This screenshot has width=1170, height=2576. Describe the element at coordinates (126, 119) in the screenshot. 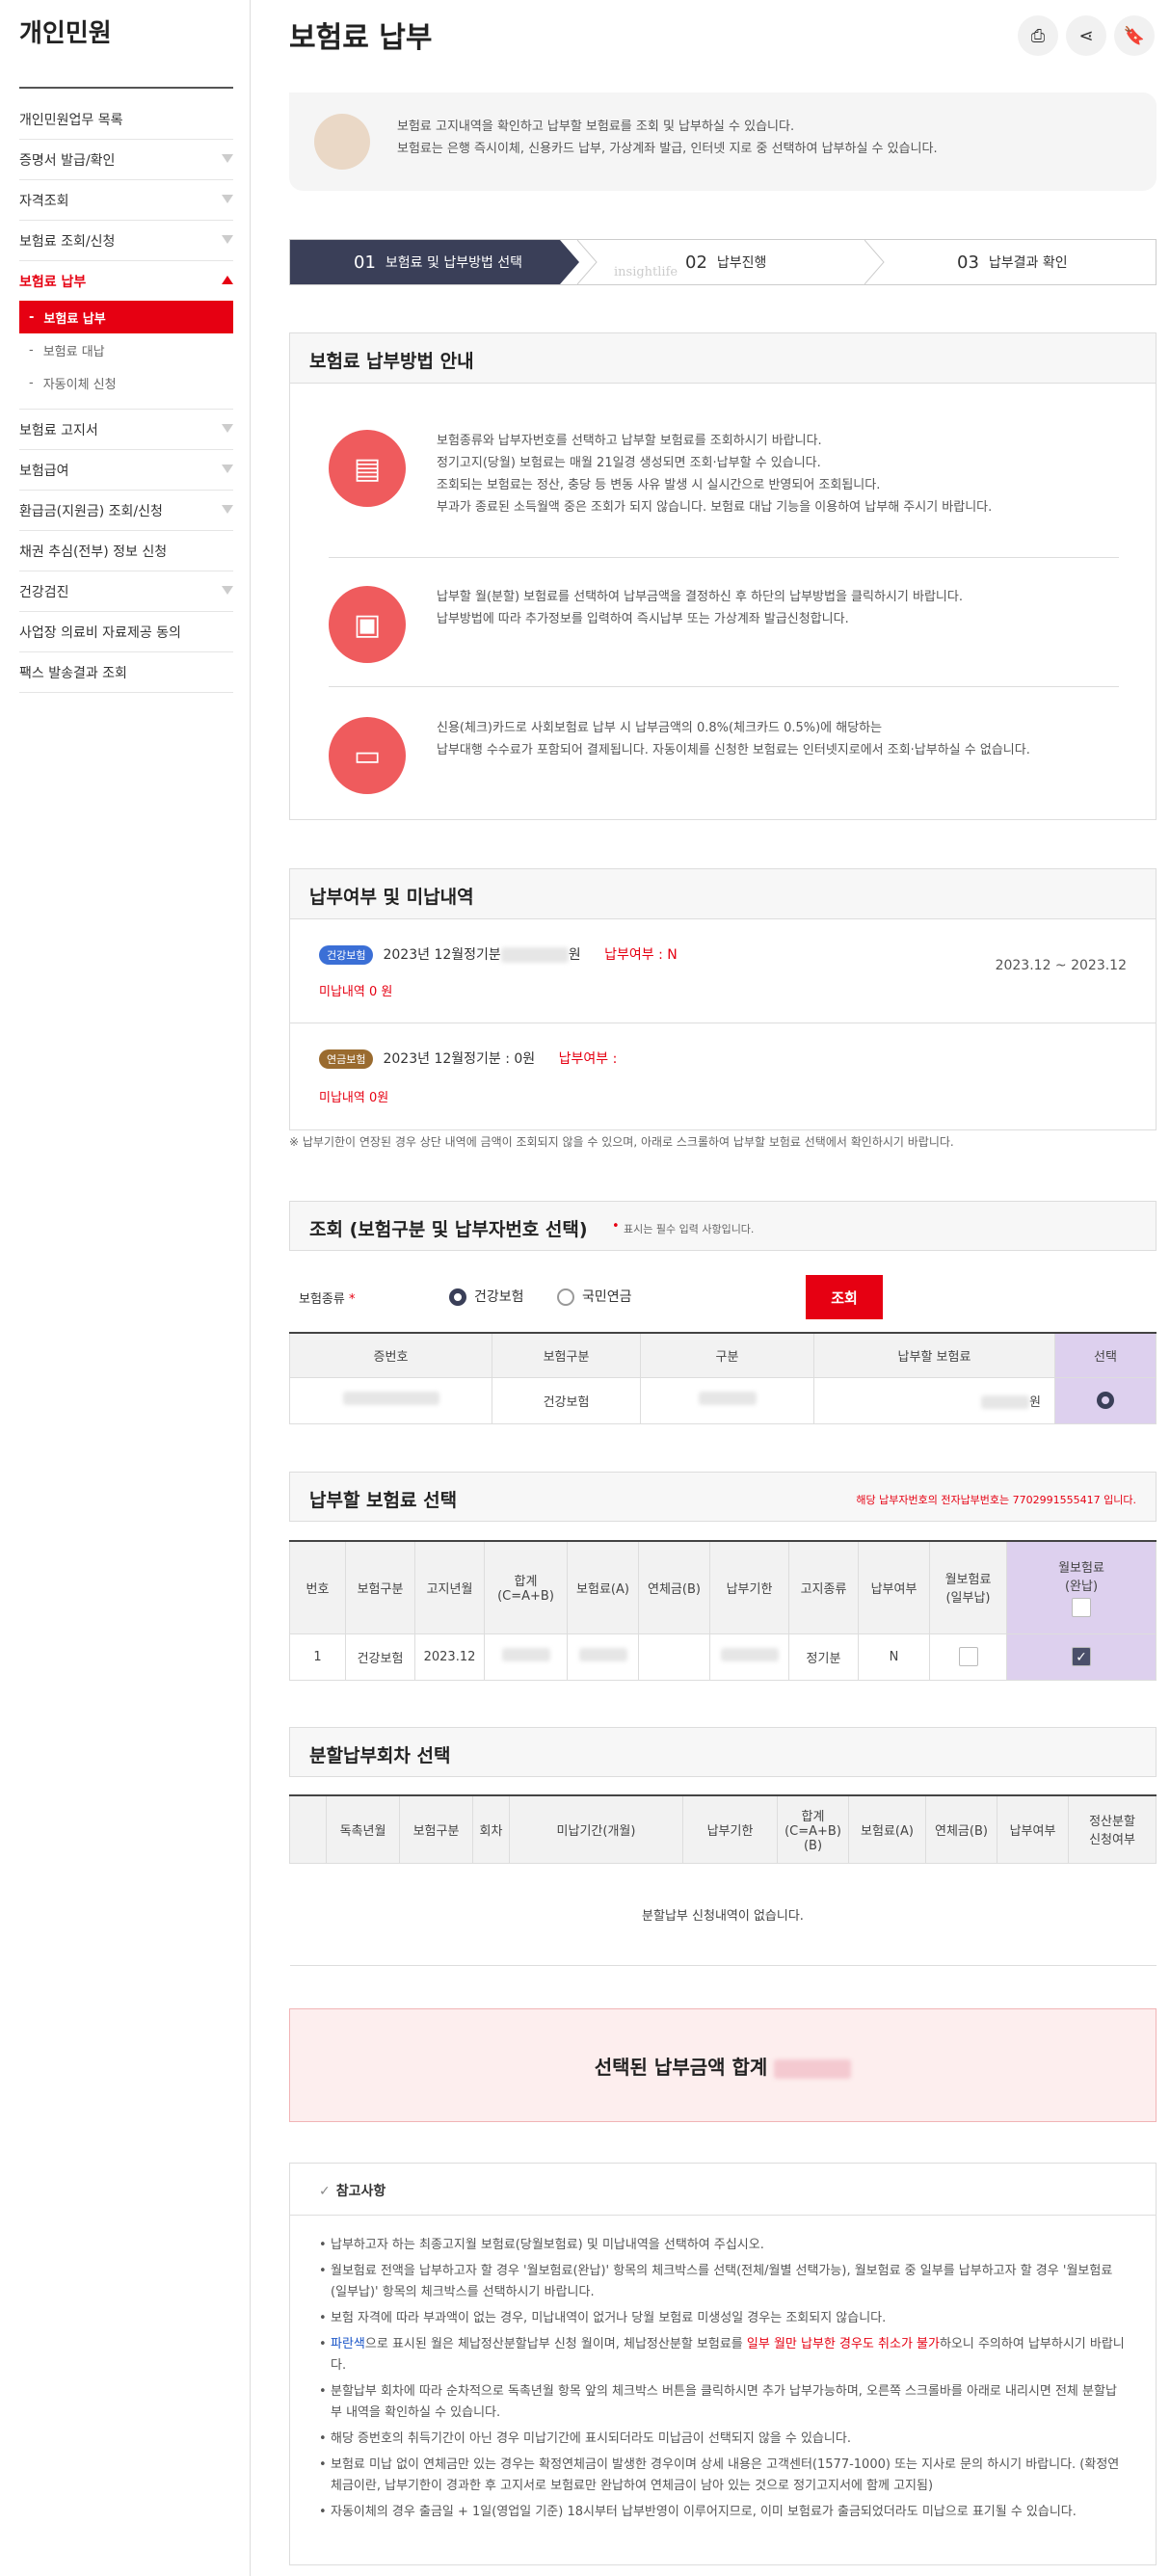

I see `sidebar-item-list: 개인민원업무 목록` at that location.